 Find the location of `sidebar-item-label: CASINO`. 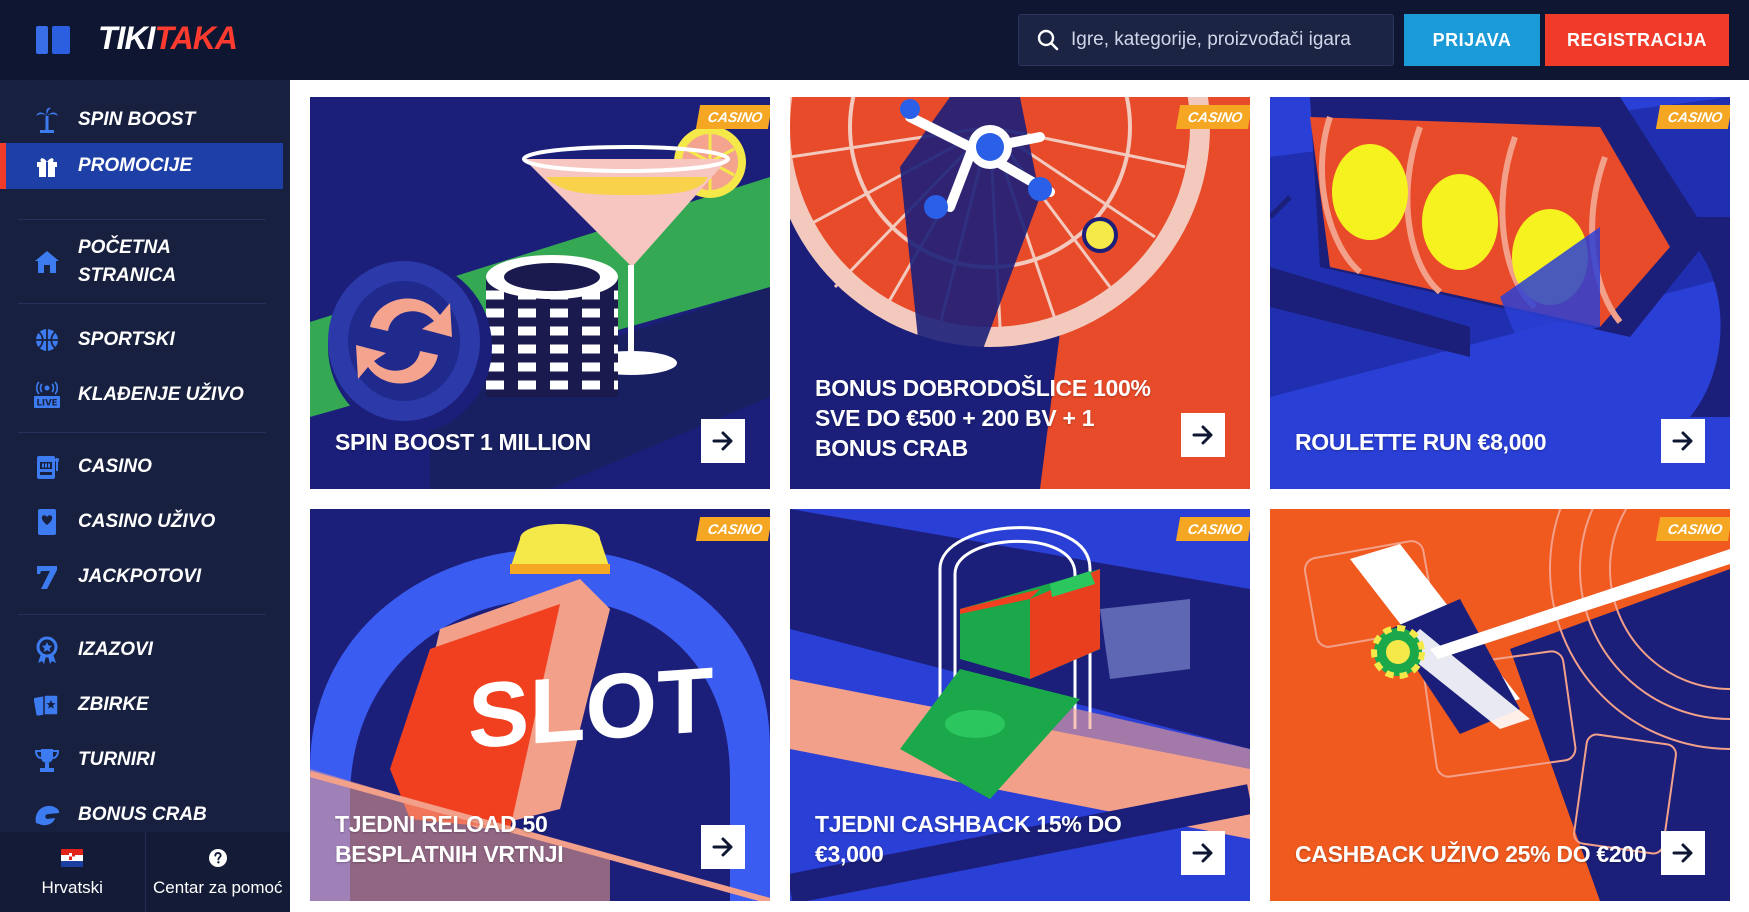

sidebar-item-label: CASINO is located at coordinates (115, 466).